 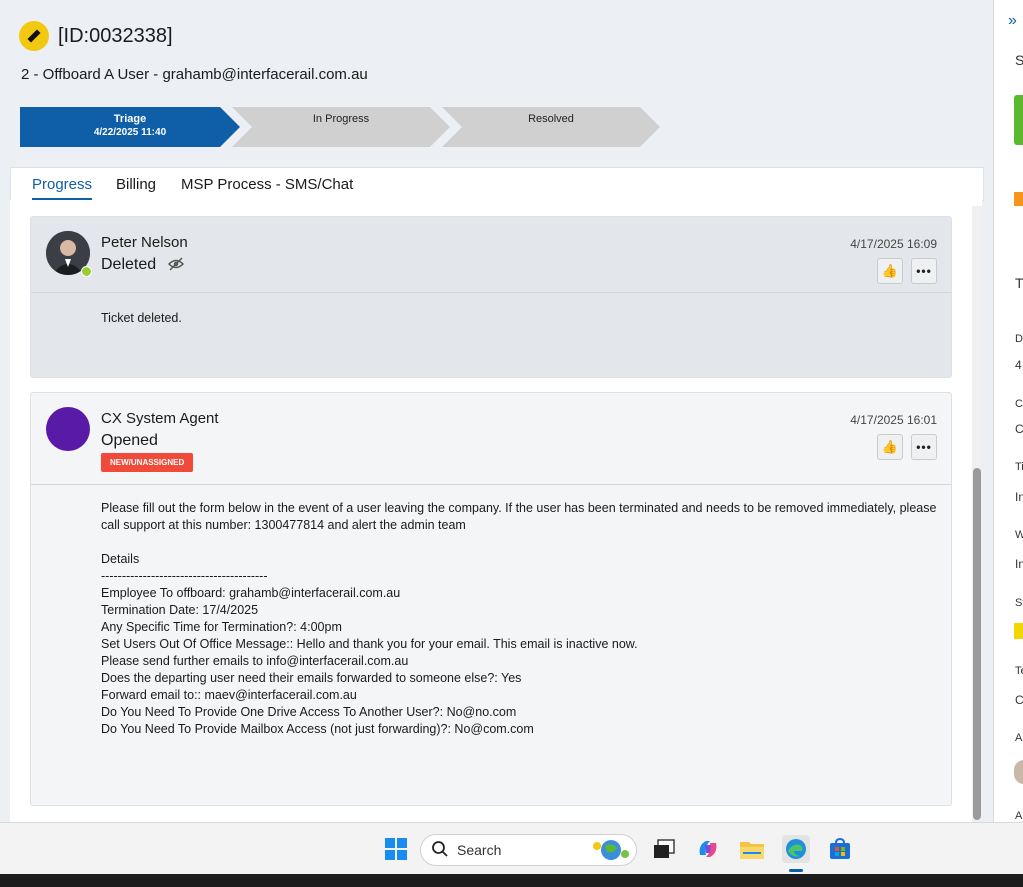 I want to click on tab-msp-process: MSP Process - SMS/Chat, so click(x=267, y=184).